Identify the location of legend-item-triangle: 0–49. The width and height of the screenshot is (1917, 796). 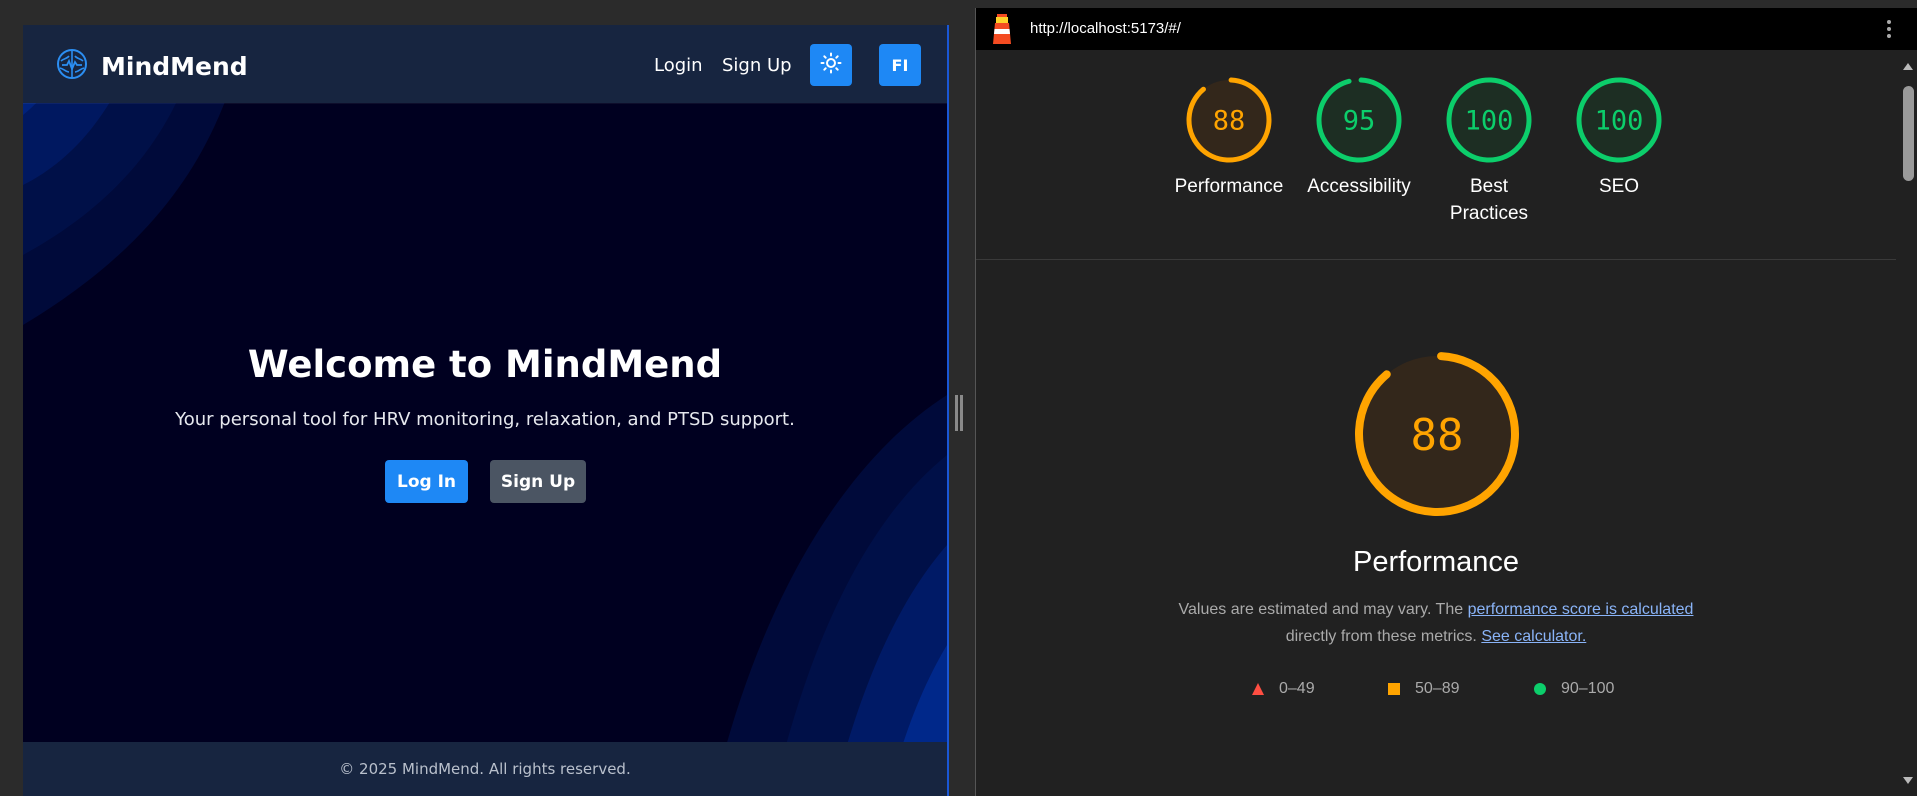
(1283, 689).